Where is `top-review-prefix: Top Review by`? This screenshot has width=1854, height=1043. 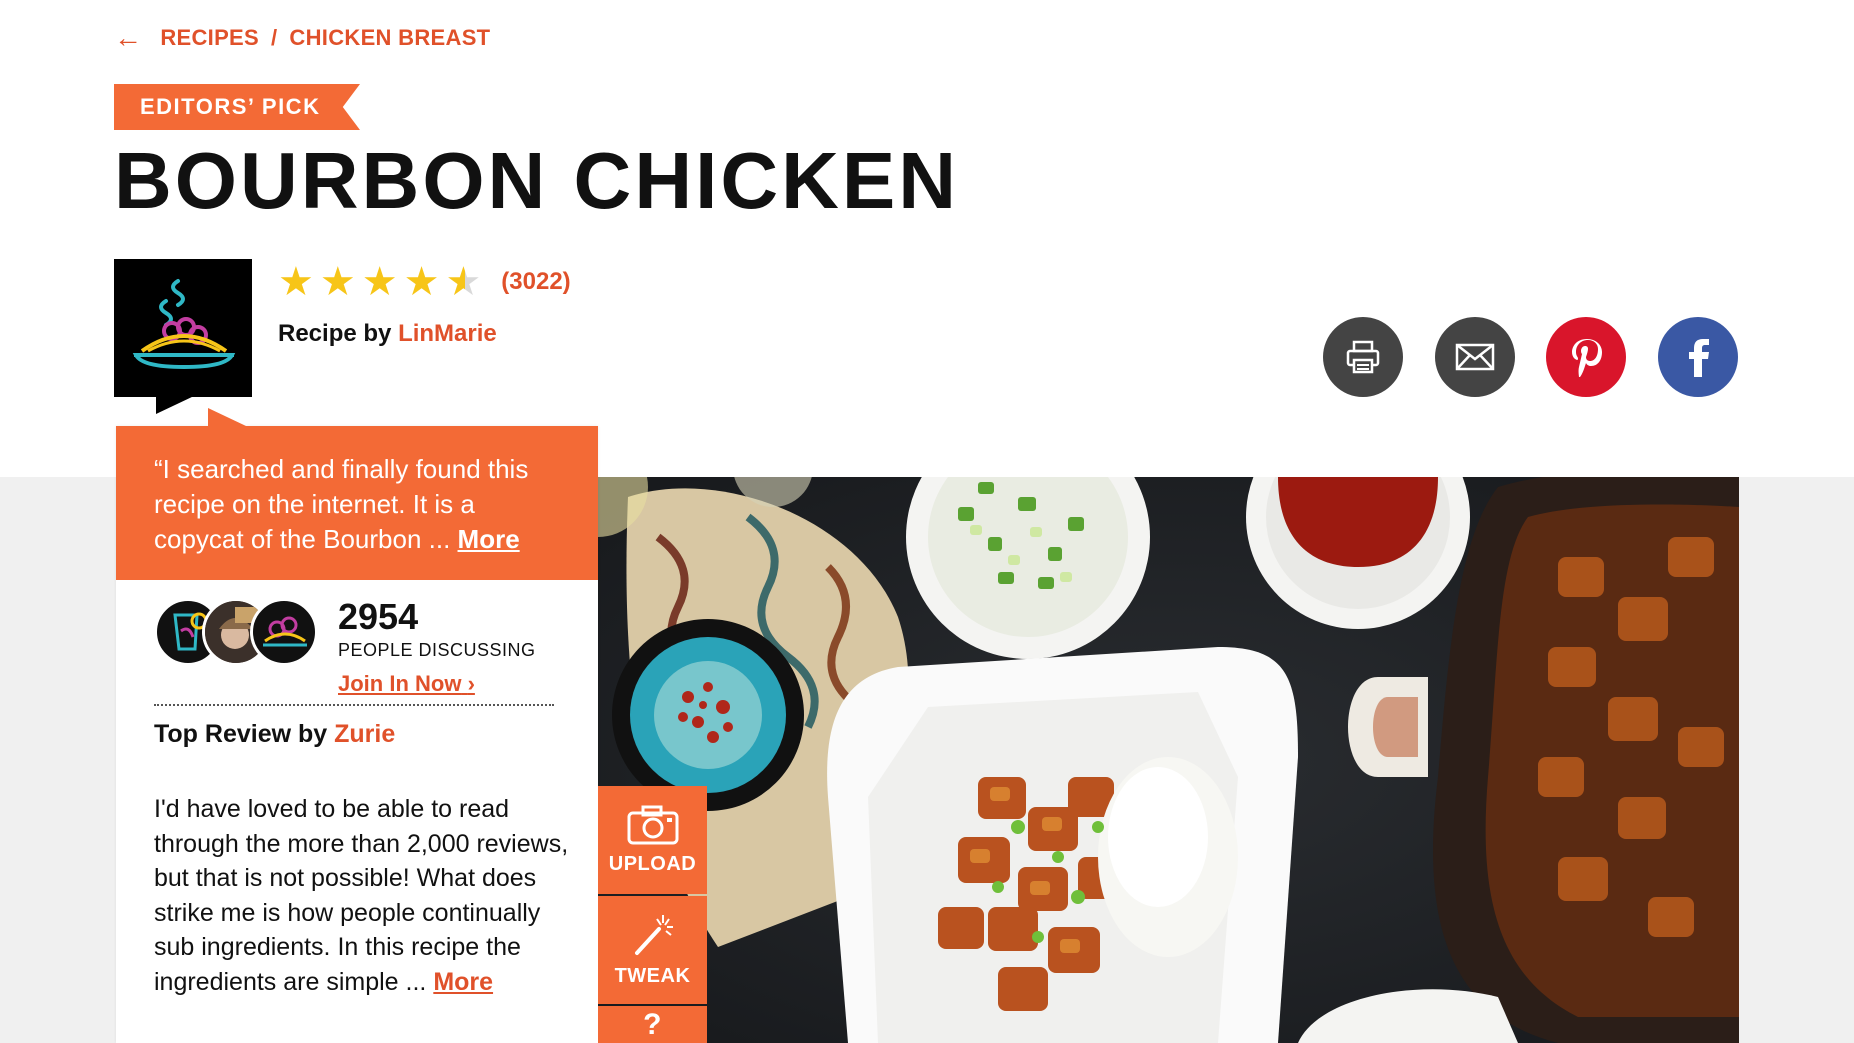
top-review-prefix: Top Review by is located at coordinates (241, 734).